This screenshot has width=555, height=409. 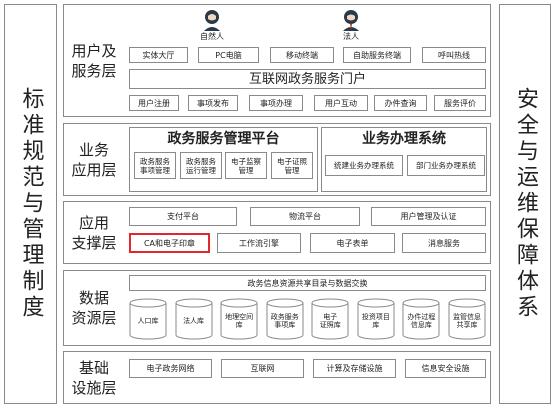 What do you see at coordinates (305, 216) in the screenshot?
I see `support-box: 物流平台` at bounding box center [305, 216].